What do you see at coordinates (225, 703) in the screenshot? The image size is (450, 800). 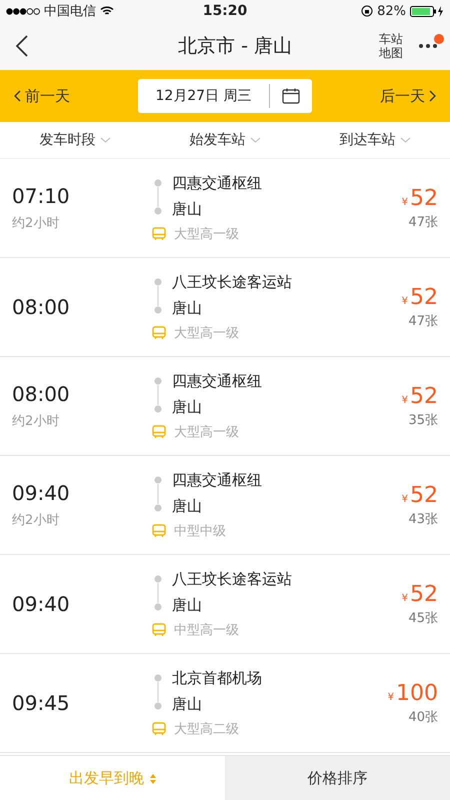 I see `trip-row: 09:45 北京首都机场 唐山 大型高二级 ¥100 40张` at bounding box center [225, 703].